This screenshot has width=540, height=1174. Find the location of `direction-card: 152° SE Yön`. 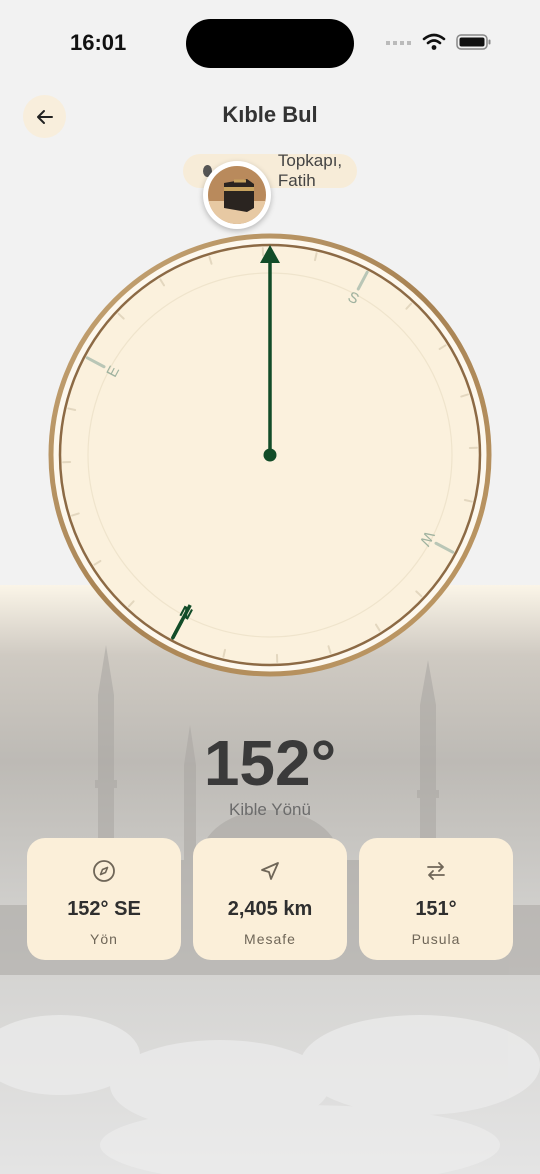

direction-card: 152° SE Yön is located at coordinates (104, 899).